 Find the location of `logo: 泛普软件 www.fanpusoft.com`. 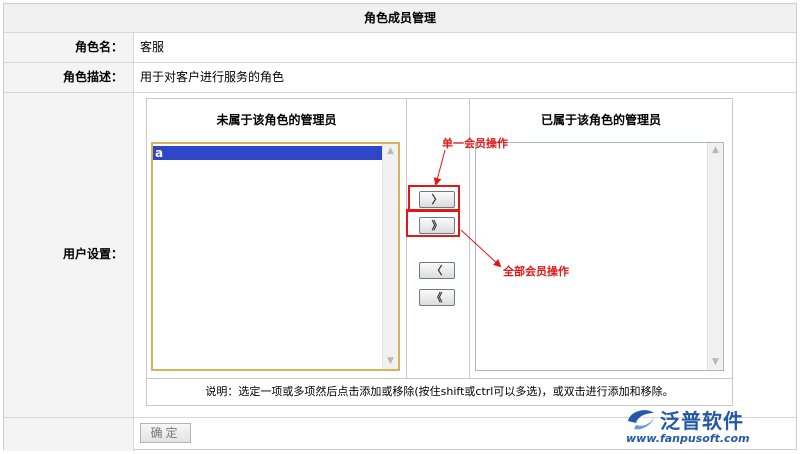

logo: 泛普软件 www.fanpusoft.com is located at coordinates (709, 426).